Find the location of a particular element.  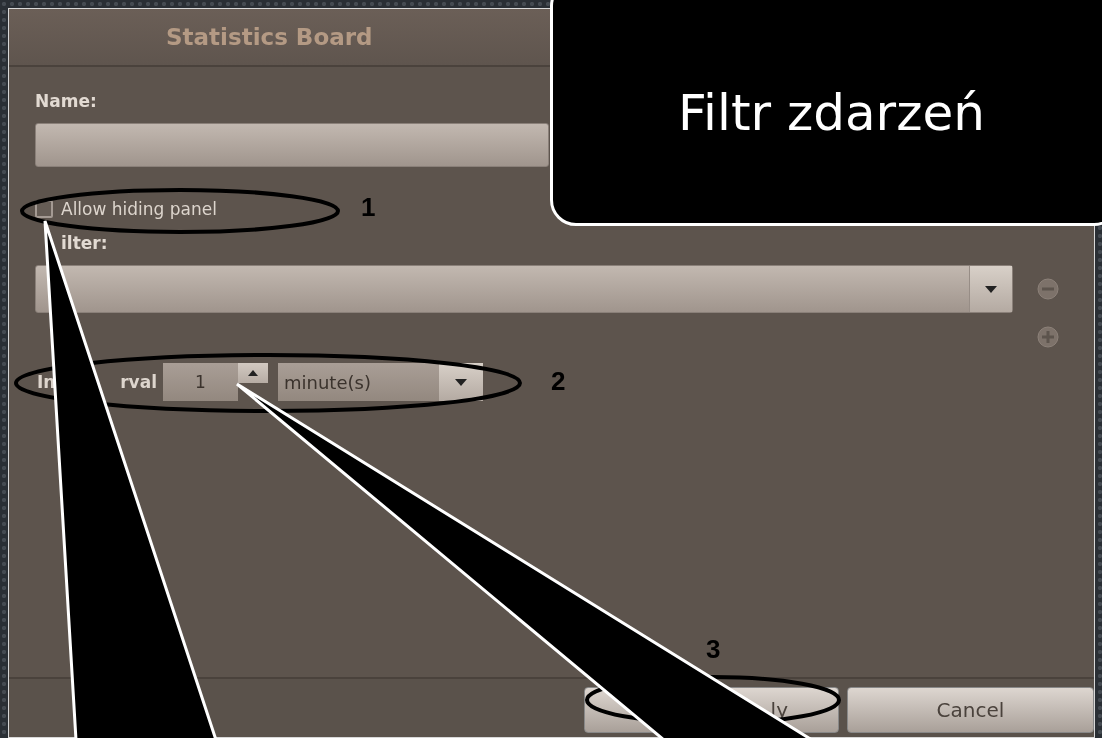

annotation-number: 2 is located at coordinates (558, 381).